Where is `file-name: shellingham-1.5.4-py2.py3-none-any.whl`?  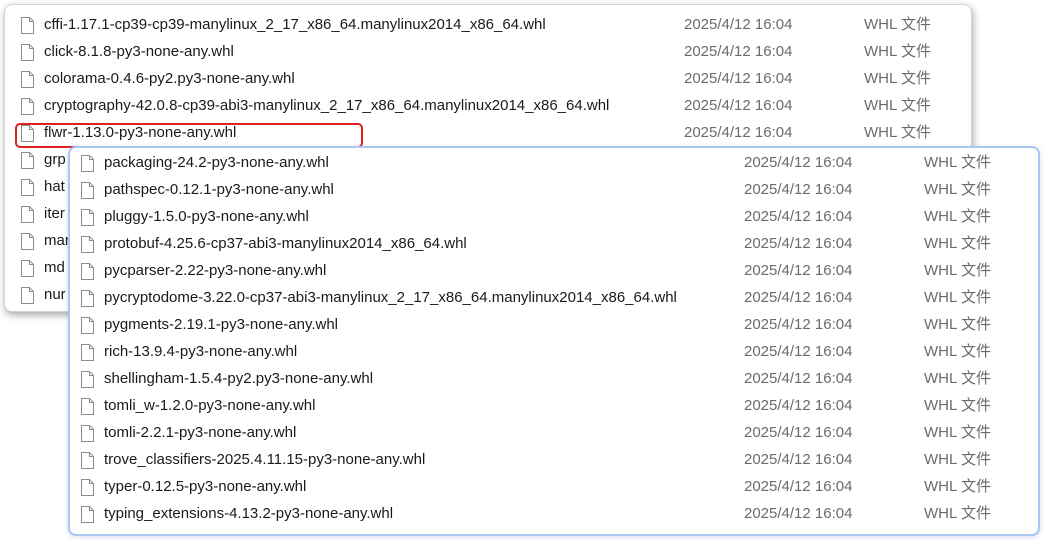 file-name: shellingham-1.5.4-py2.py3-none-any.whl is located at coordinates (239, 378).